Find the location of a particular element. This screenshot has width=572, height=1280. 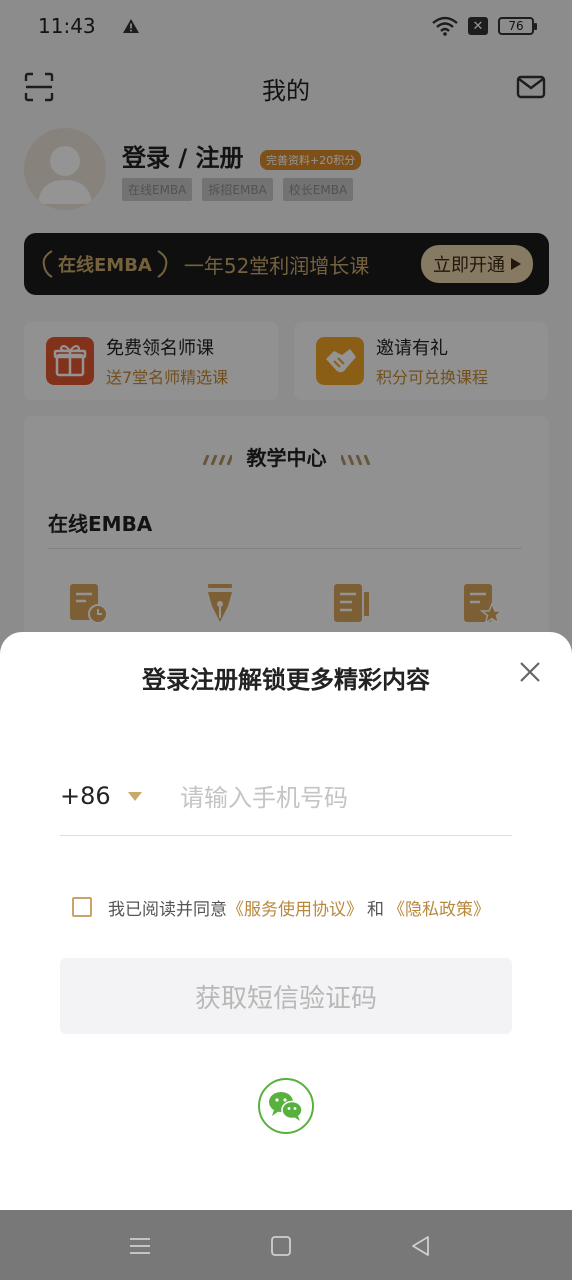

wechat-icon is located at coordinates (286, 1106).